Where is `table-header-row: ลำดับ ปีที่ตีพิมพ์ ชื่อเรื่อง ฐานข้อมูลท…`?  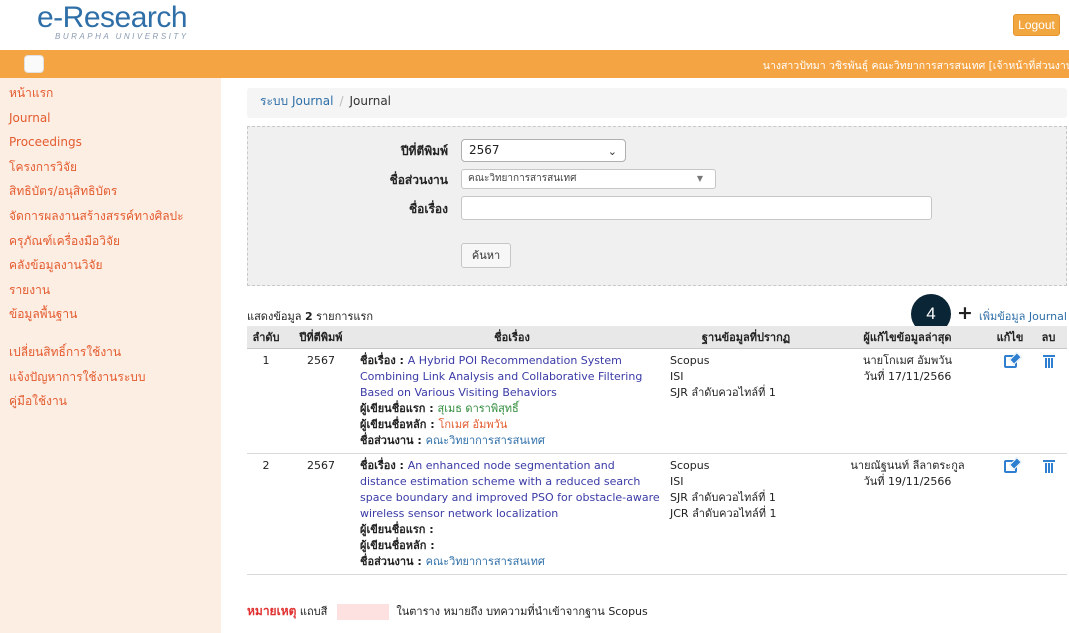
table-header-row: ลำดับ ปีที่ตีพิมพ์ ชื่อเรื่อง ฐานข้อมูลท… is located at coordinates (657, 337).